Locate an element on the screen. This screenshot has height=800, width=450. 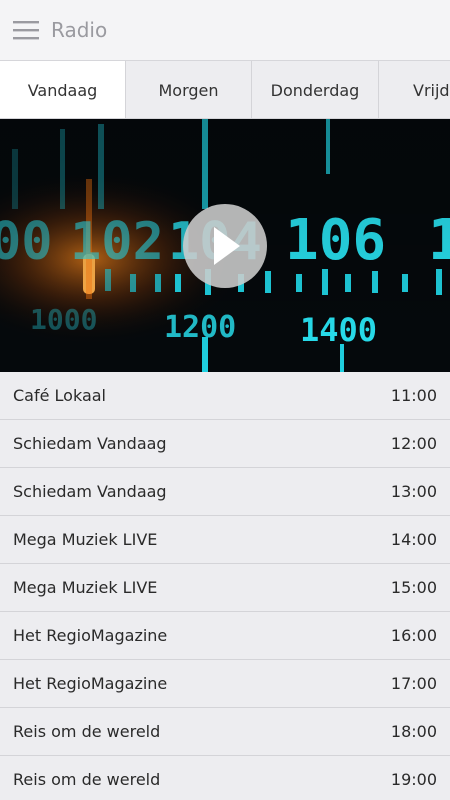
schedule-row: Schiedam Vandaag 12:00 is located at coordinates (225, 444).